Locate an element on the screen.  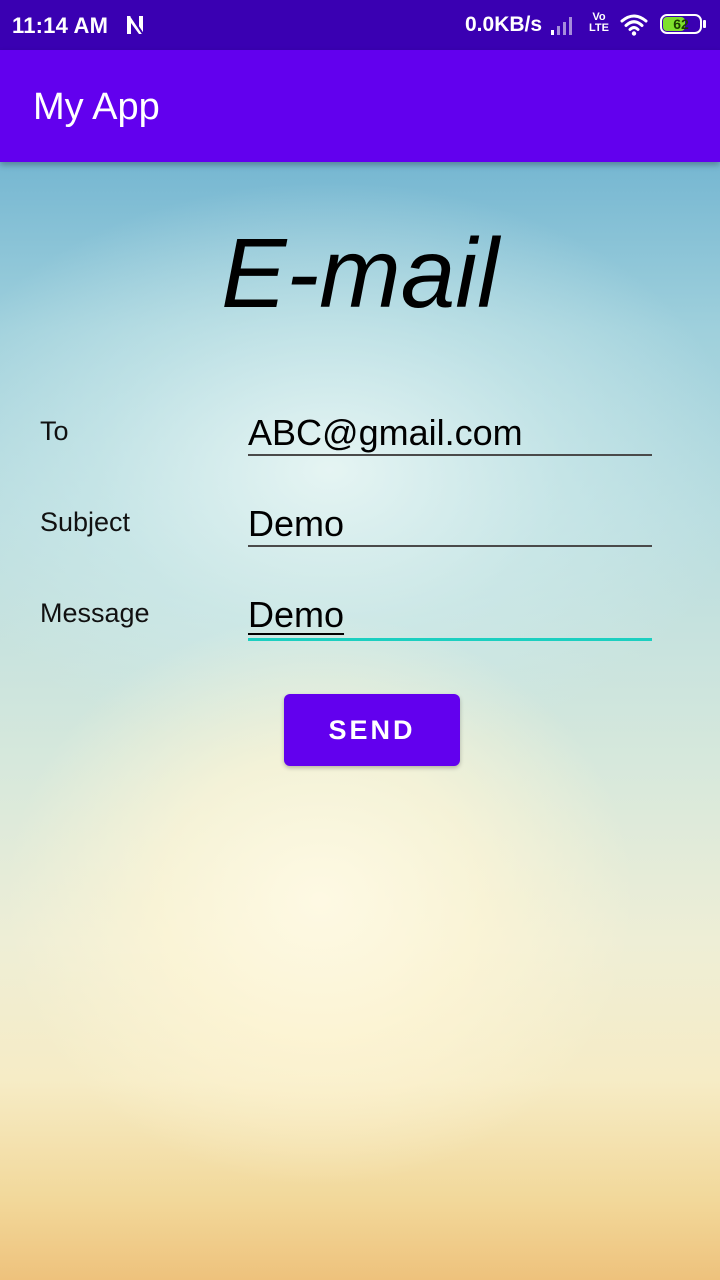
battery-icon: 62 is located at coordinates (684, 25).